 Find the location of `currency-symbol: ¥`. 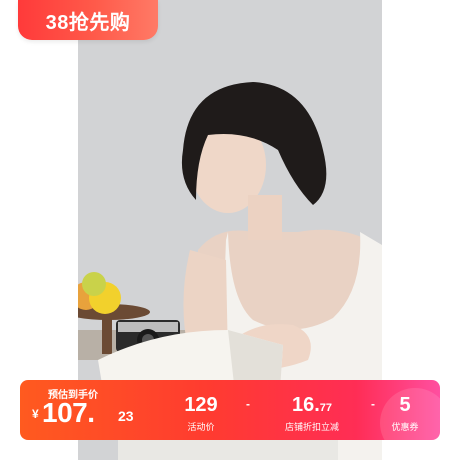

currency-symbol: ¥ is located at coordinates (35, 414).